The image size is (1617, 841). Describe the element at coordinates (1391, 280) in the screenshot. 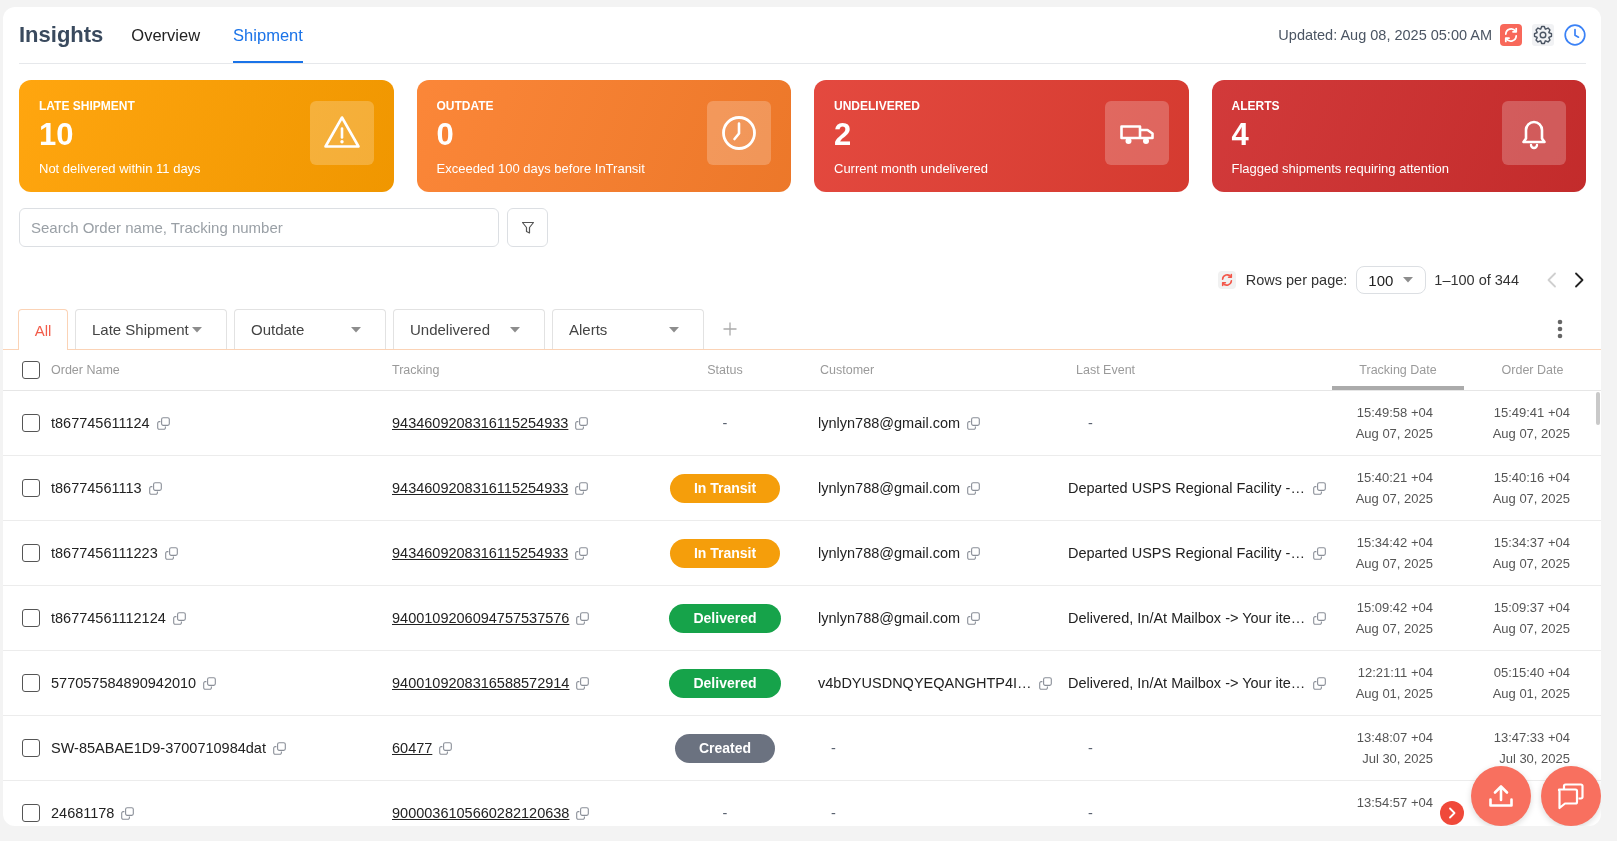

I see `rows-per-page-select: 100` at that location.